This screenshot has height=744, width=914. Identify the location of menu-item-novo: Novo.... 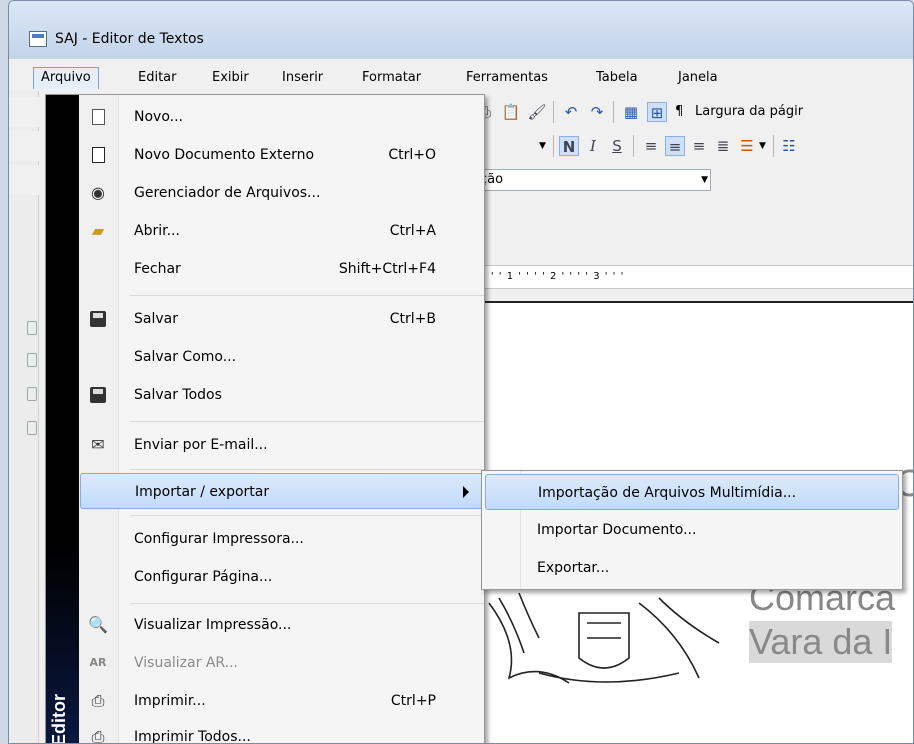
(282, 117).